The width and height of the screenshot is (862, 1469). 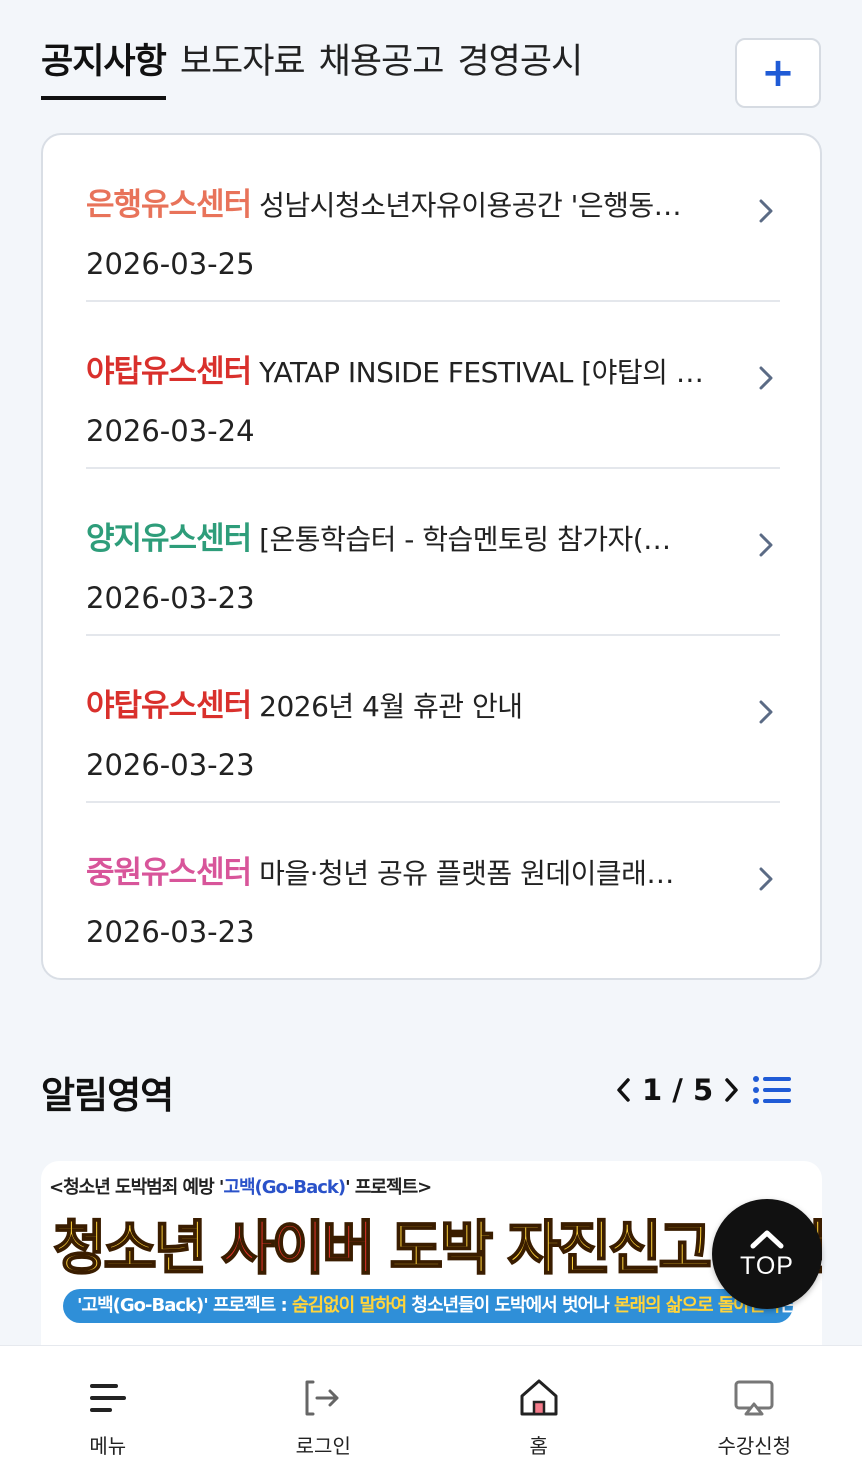 I want to click on list-item: 중원유스센터 마을·청년 공유 플랫폼 원데이클래… 2026-03-23, so click(x=433, y=886).